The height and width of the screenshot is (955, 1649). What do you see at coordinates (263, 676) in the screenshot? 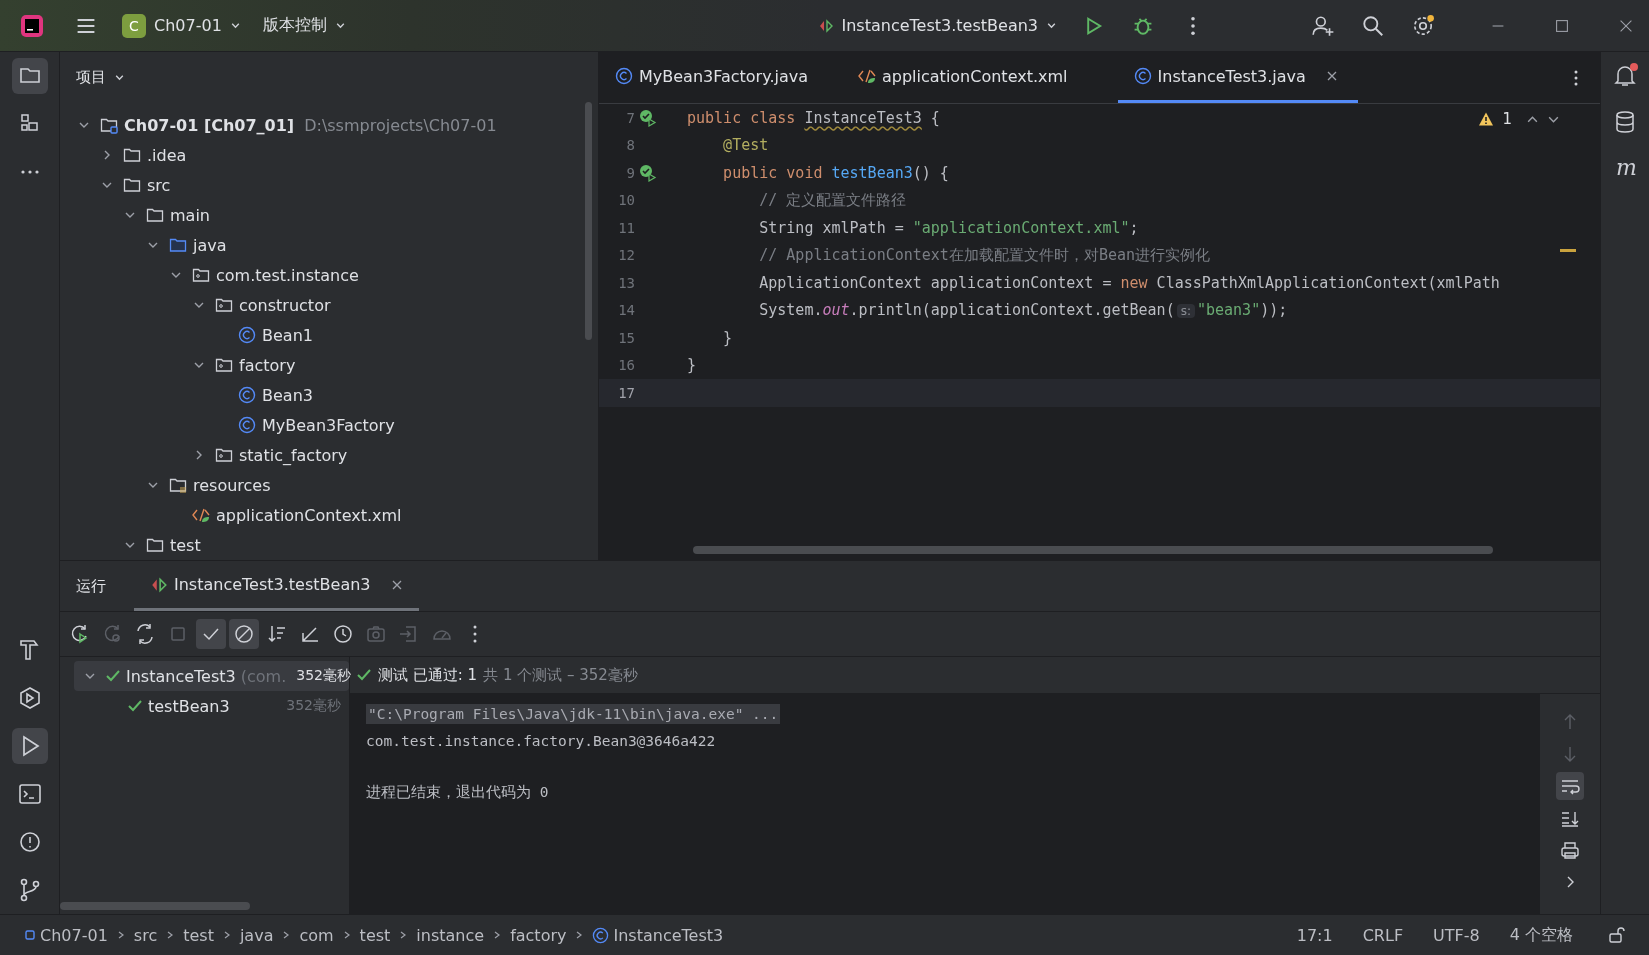
I see `test-class-path: (com.` at bounding box center [263, 676].